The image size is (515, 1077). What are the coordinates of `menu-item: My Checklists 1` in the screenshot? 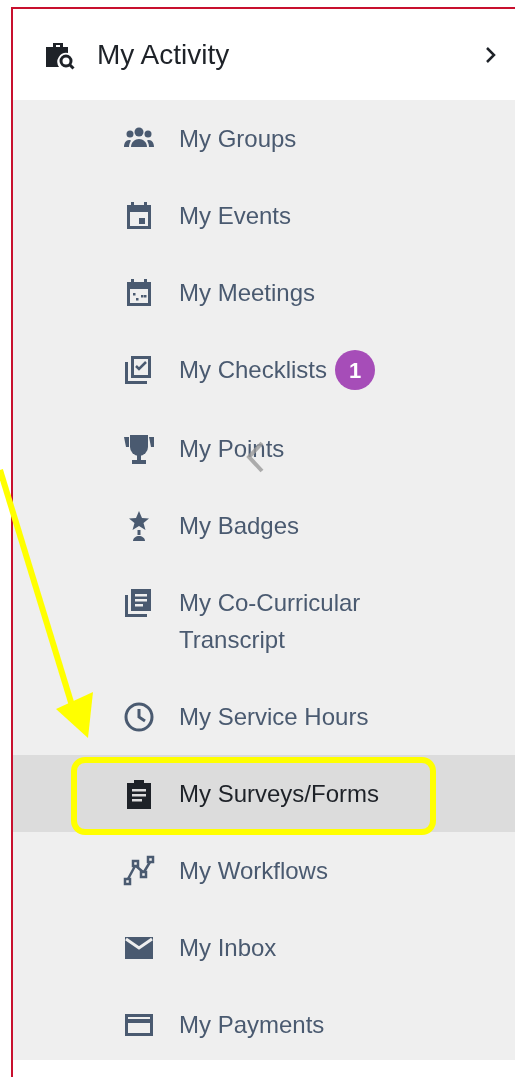 It's located at (264, 370).